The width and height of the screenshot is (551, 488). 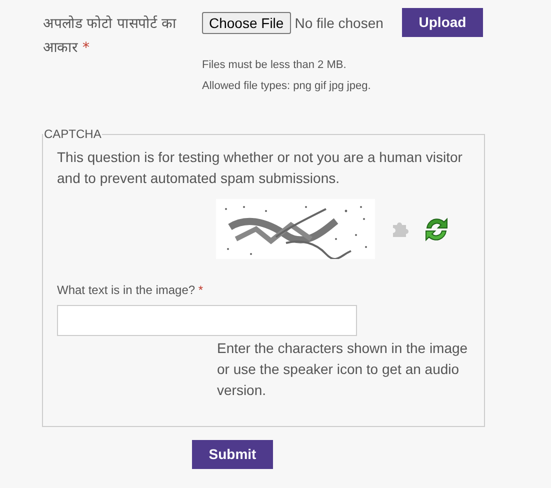 I want to click on file-status: No file chosen, so click(x=339, y=23).